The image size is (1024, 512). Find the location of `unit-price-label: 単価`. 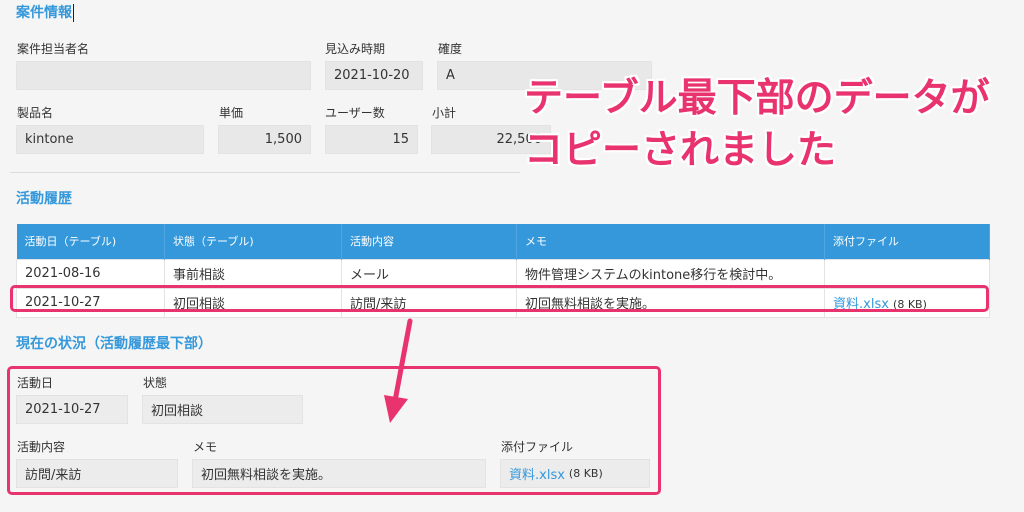

unit-price-label: 単価 is located at coordinates (231, 113).